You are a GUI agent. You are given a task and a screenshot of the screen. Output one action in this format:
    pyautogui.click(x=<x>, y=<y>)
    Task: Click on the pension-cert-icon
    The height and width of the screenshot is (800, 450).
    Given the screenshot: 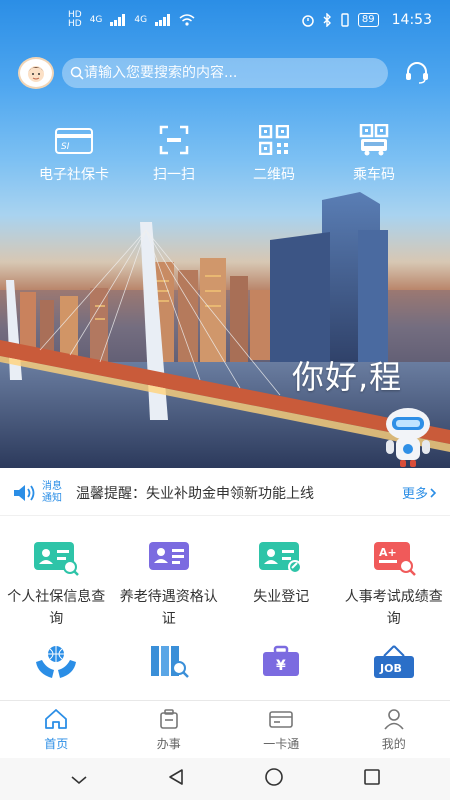 What is the action you would take?
    pyautogui.click(x=169, y=558)
    